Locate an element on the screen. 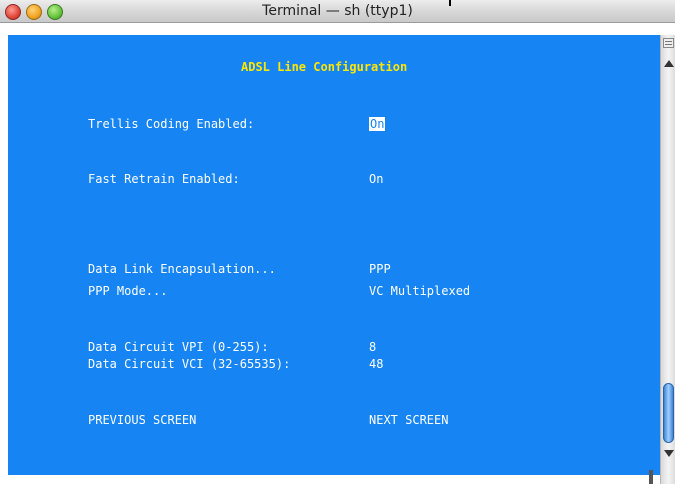 The width and height of the screenshot is (675, 484). trellis-coding-value: On is located at coordinates (377, 124).